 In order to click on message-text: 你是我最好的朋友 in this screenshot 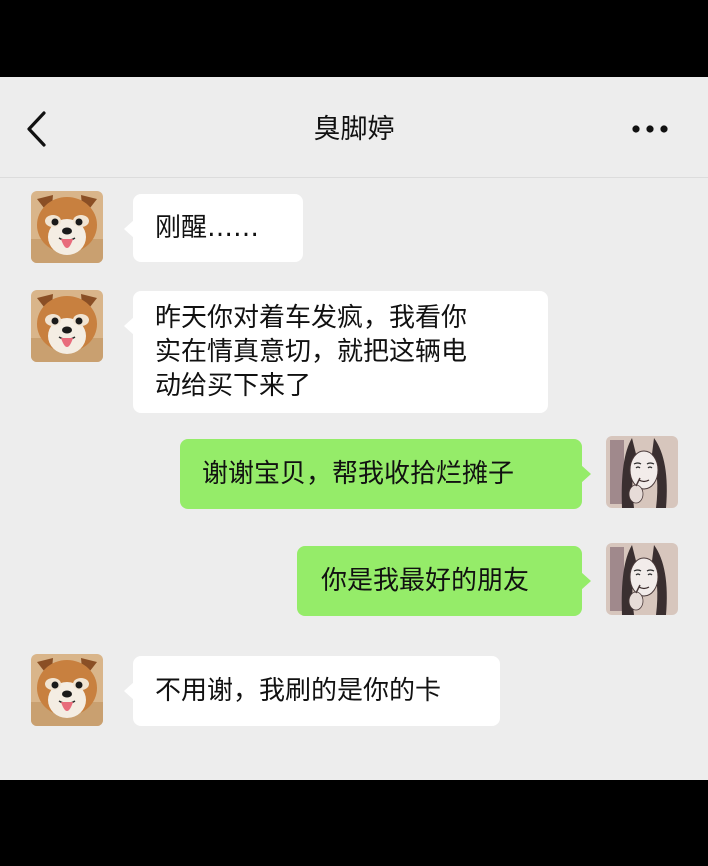, I will do `click(425, 581)`.